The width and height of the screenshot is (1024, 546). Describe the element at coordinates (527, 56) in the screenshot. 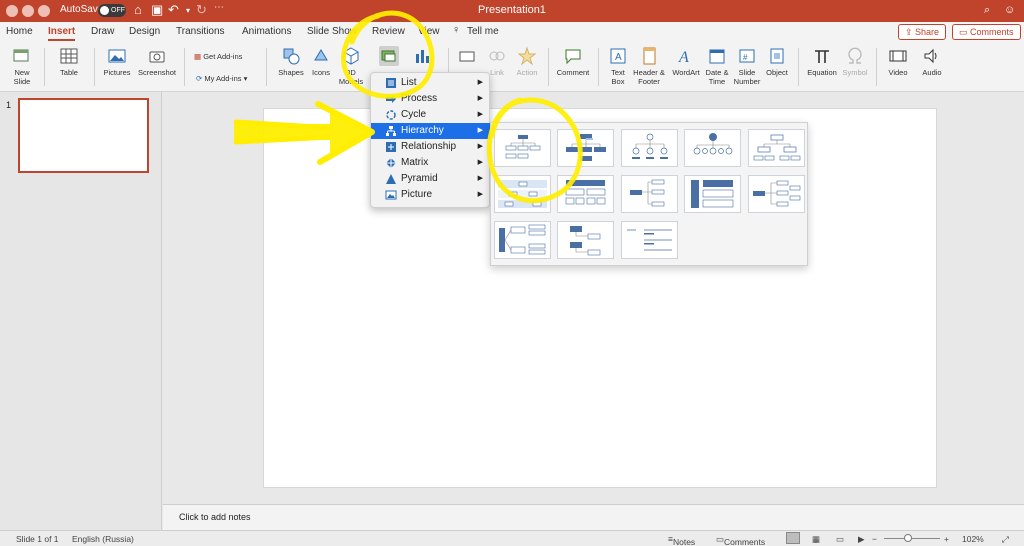

I see `action-icon` at that location.